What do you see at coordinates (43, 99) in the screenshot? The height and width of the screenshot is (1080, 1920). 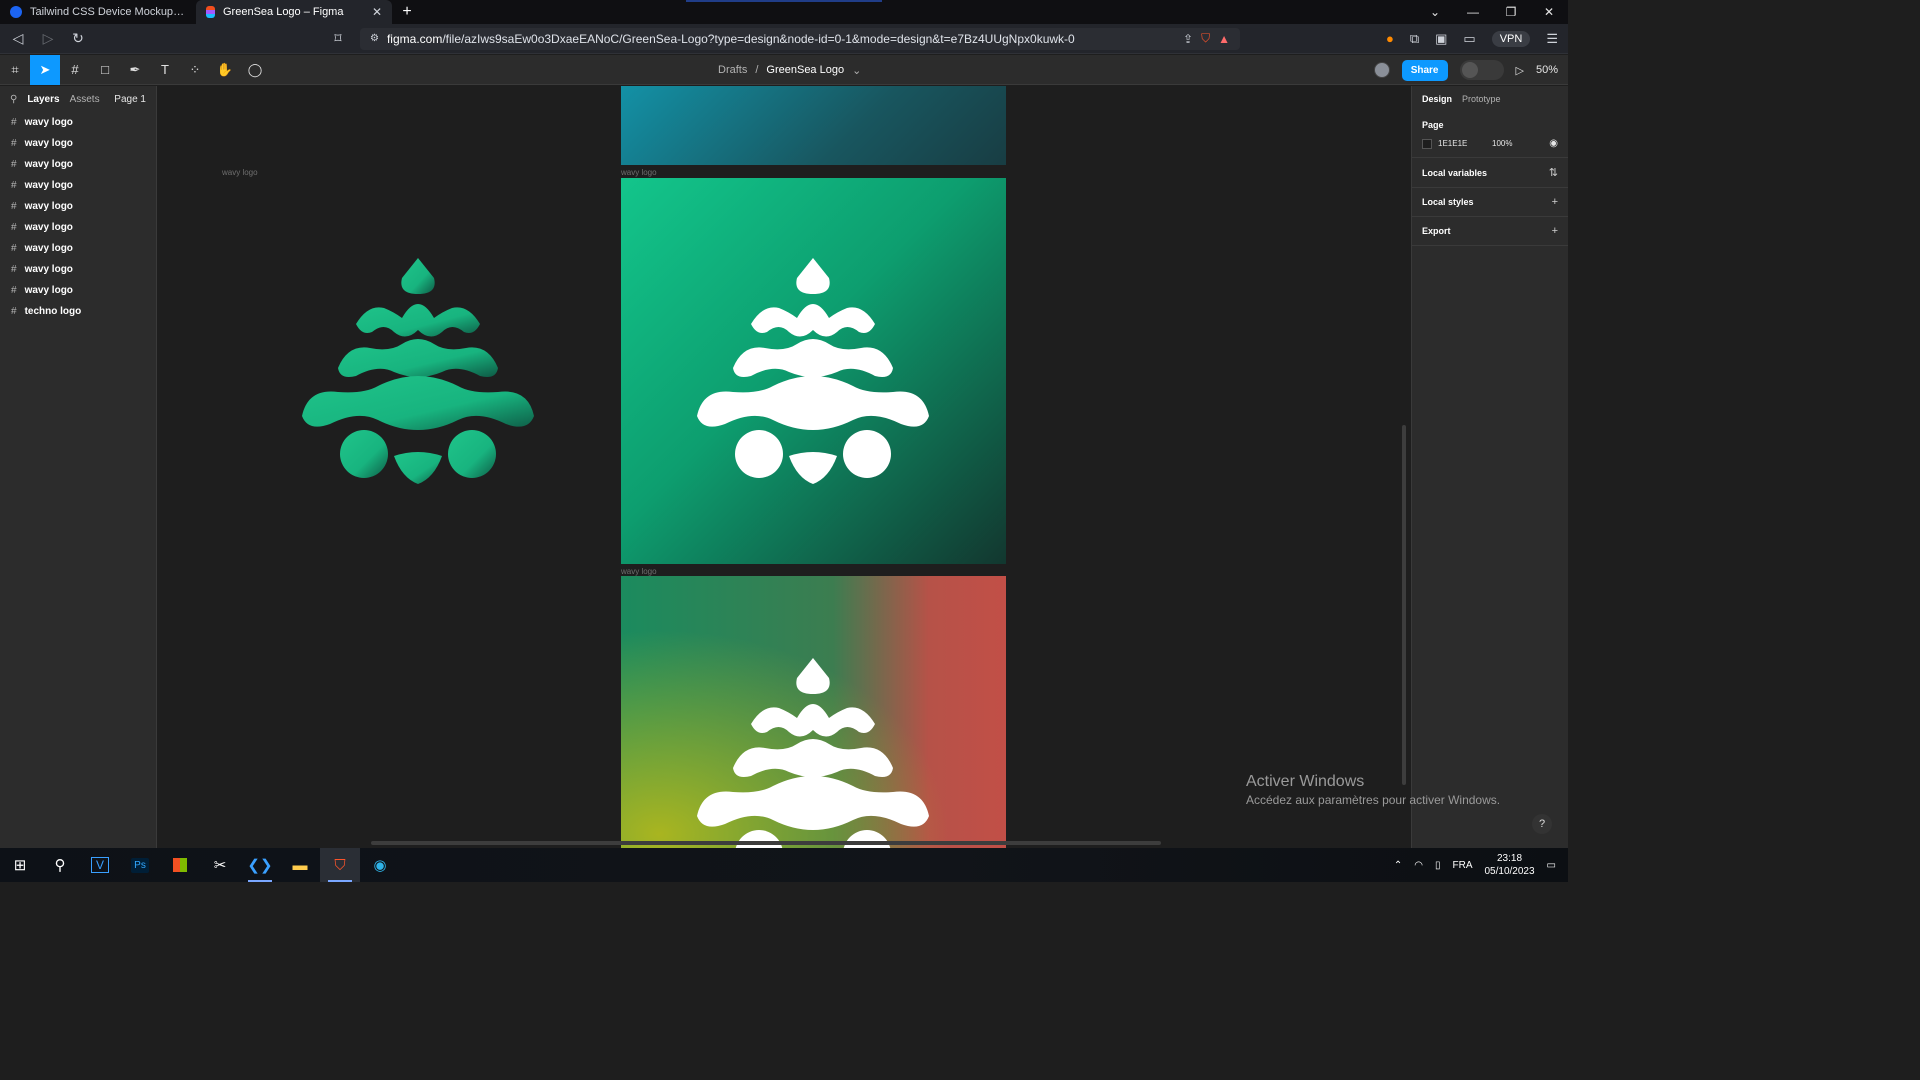 I see `tab-layers: Layers` at bounding box center [43, 99].